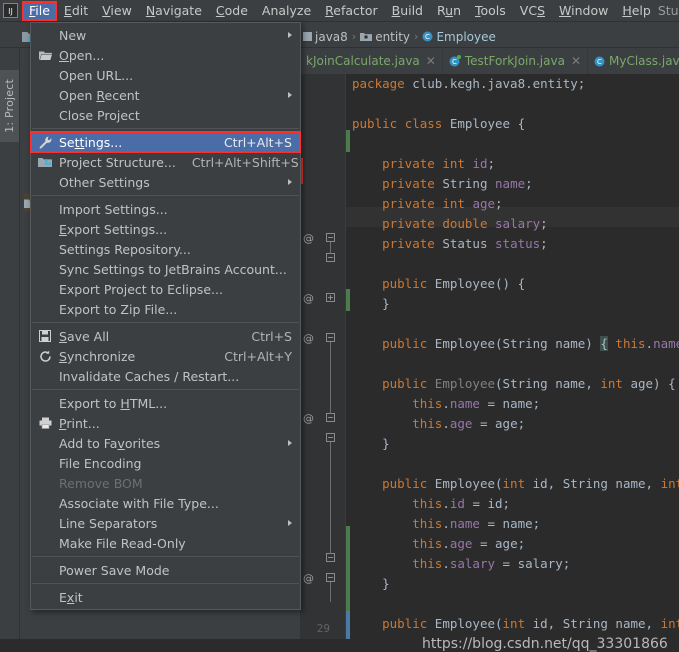  I want to click on menu-item-label: File Encoding, so click(100, 463).